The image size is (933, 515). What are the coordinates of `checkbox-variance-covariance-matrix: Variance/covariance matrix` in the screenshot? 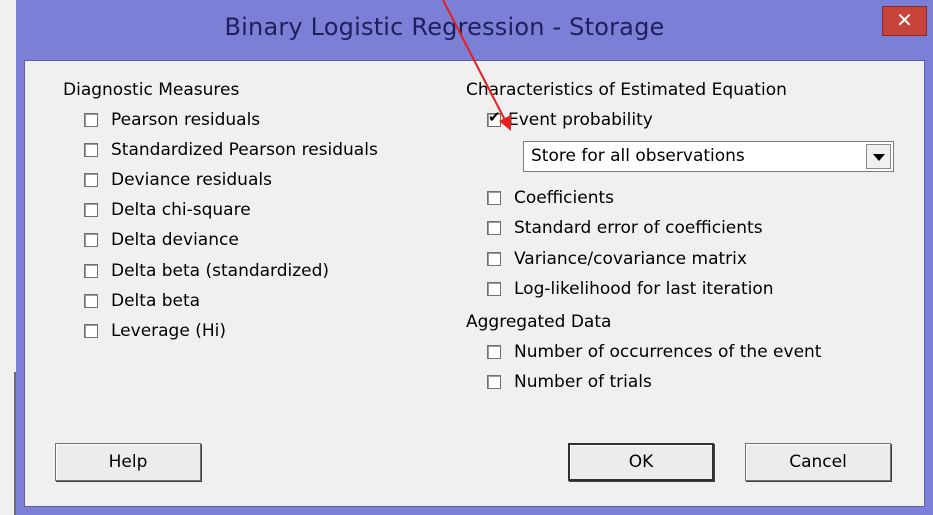 It's located at (617, 259).